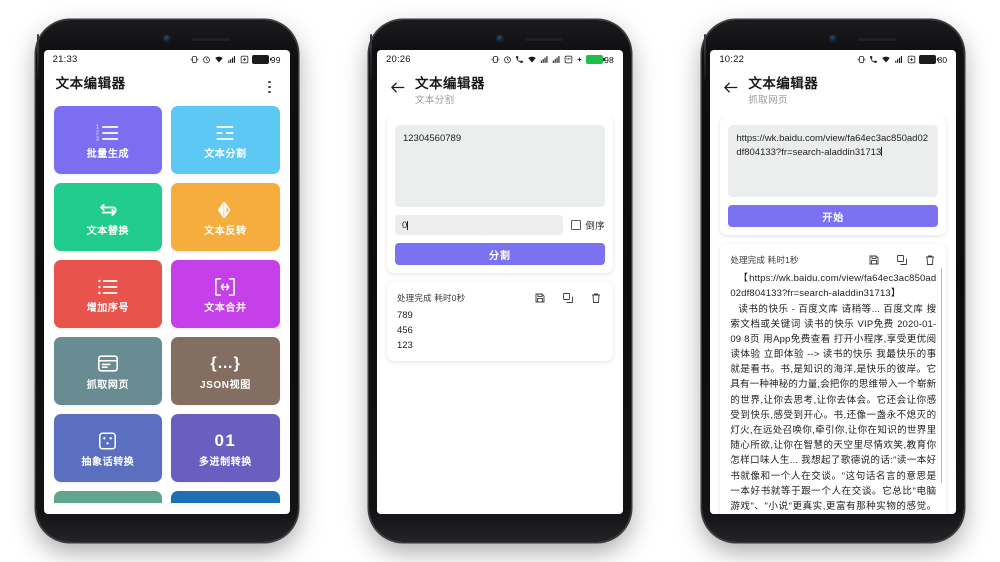 Image resolution: width=1000 pixels, height=562 pixels. I want to click on tile-base-convert: 01 多进制转换, so click(225, 448).